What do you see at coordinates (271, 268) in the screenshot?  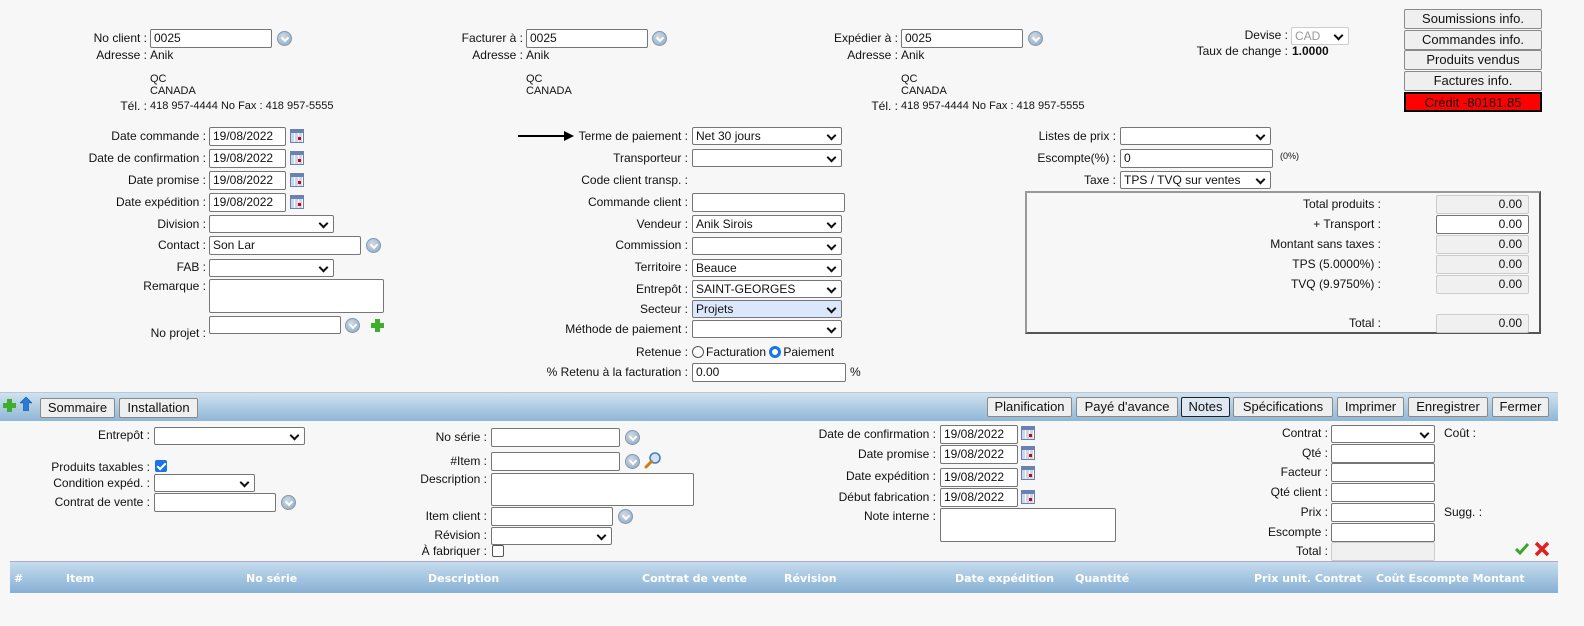 I see `fab-select` at bounding box center [271, 268].